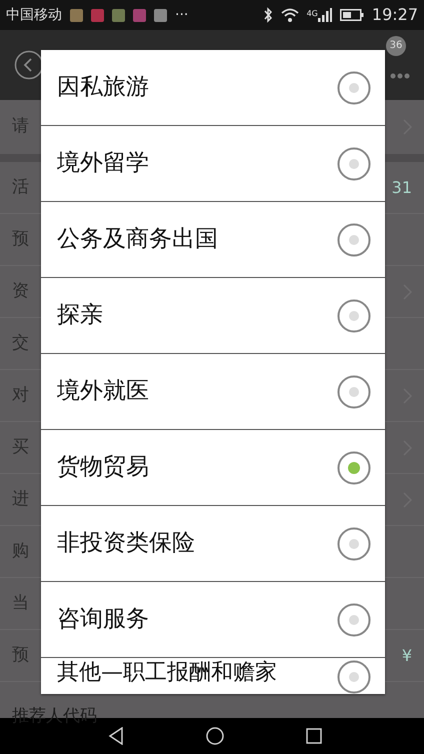  What do you see at coordinates (103, 619) in the screenshot?
I see `option-label: 咨询服务` at bounding box center [103, 619].